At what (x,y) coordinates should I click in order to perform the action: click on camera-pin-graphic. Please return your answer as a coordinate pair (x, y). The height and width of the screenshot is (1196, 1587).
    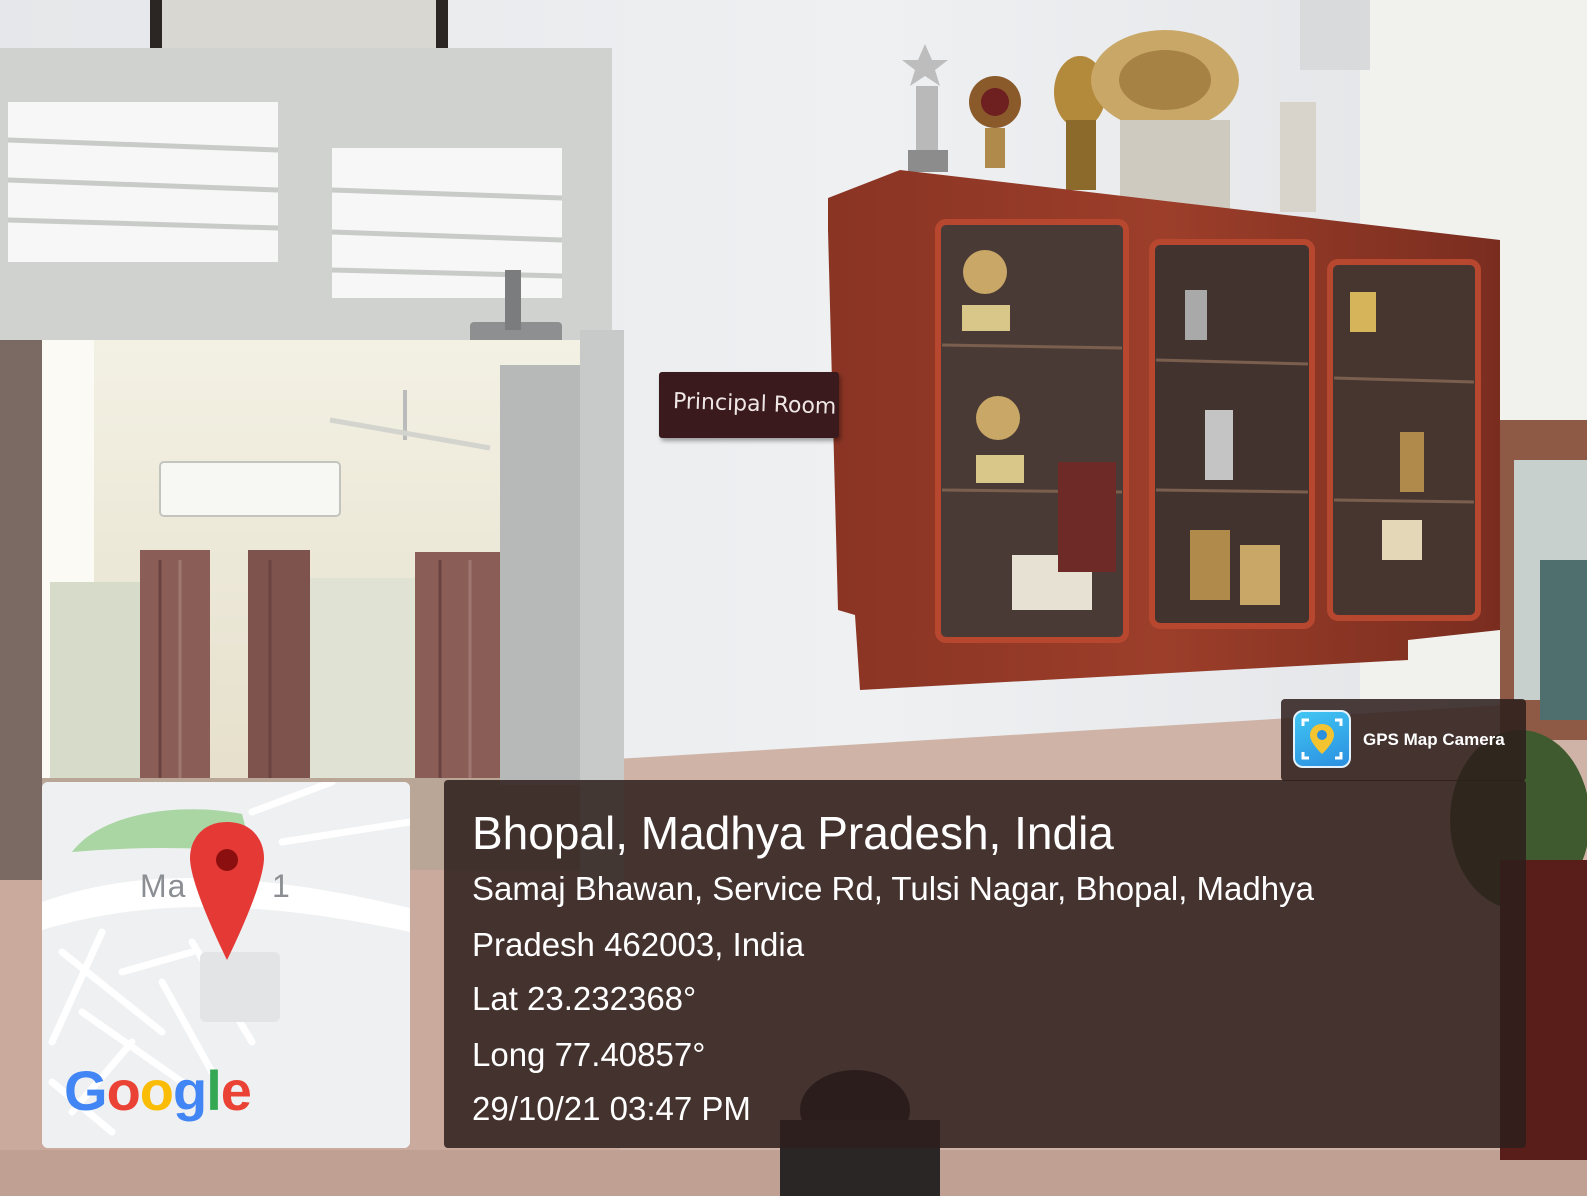
    Looking at the image, I should click on (1322, 739).